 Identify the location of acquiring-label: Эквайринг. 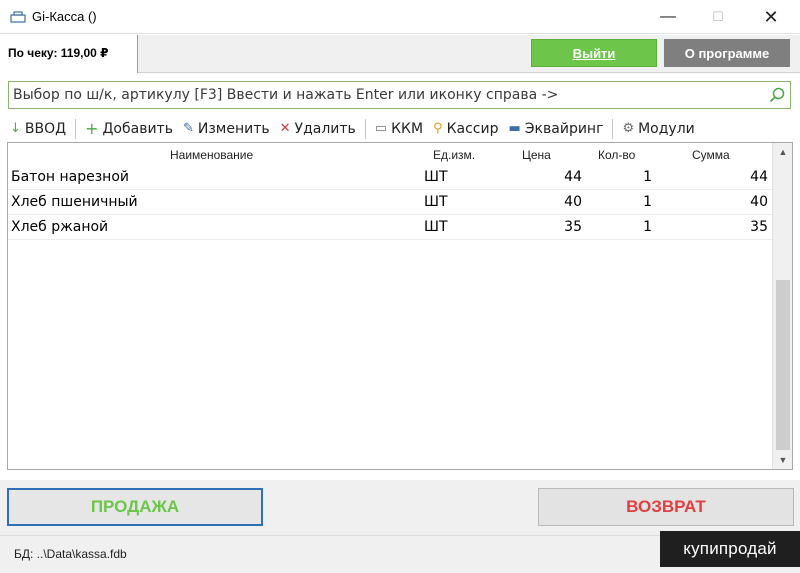
(564, 128).